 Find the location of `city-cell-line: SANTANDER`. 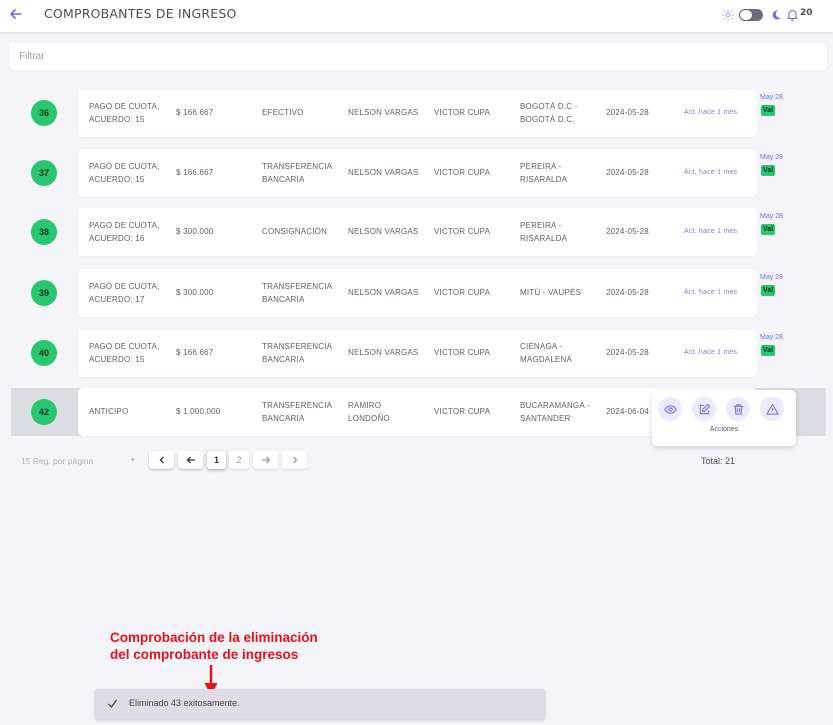

city-cell-line: SANTANDER is located at coordinates (545, 418).